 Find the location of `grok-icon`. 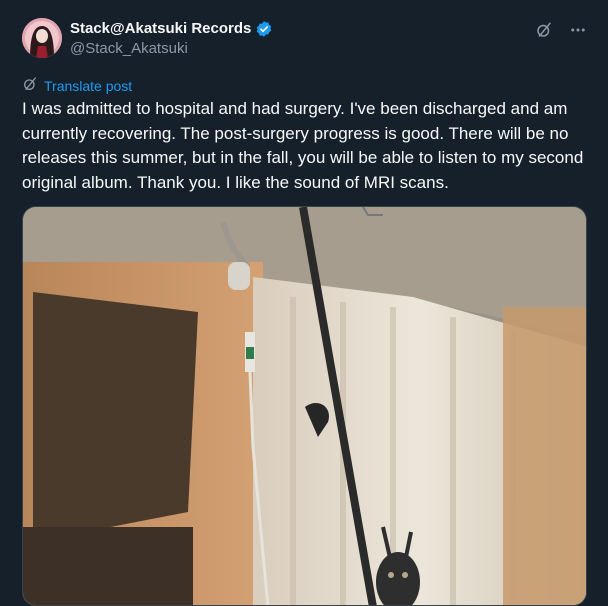

grok-icon is located at coordinates (544, 30).